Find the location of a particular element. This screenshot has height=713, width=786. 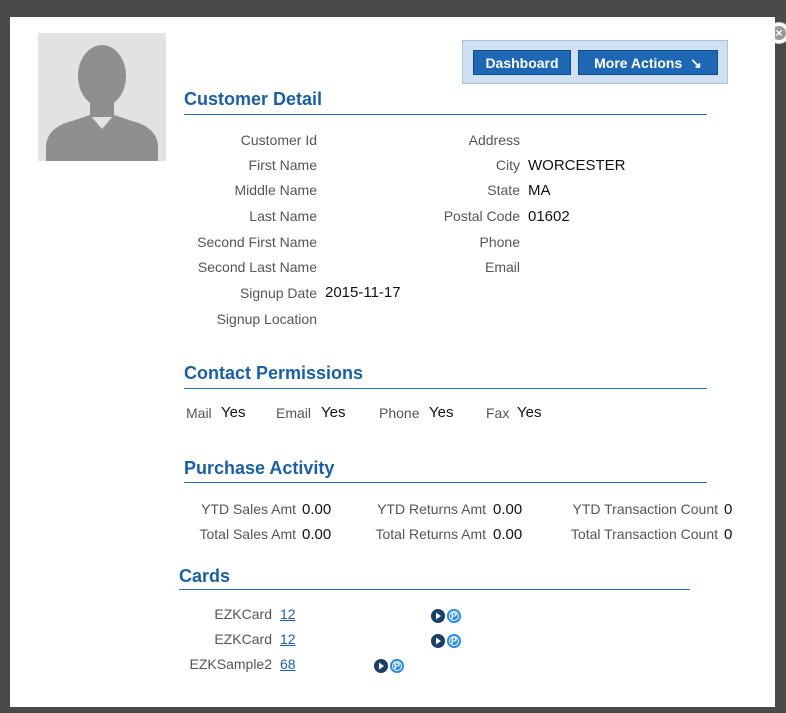

label-phone: Phone is located at coordinates (499, 242).